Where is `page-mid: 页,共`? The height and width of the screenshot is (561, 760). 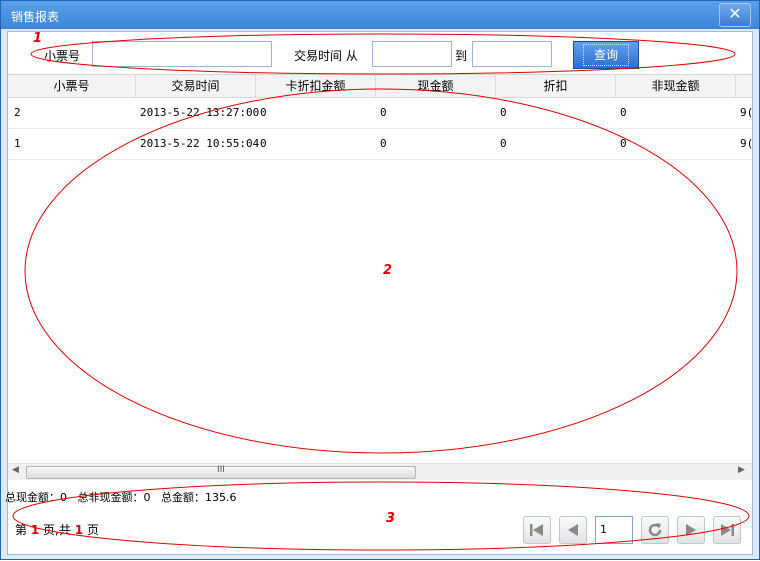
page-mid: 页,共 is located at coordinates (57, 530).